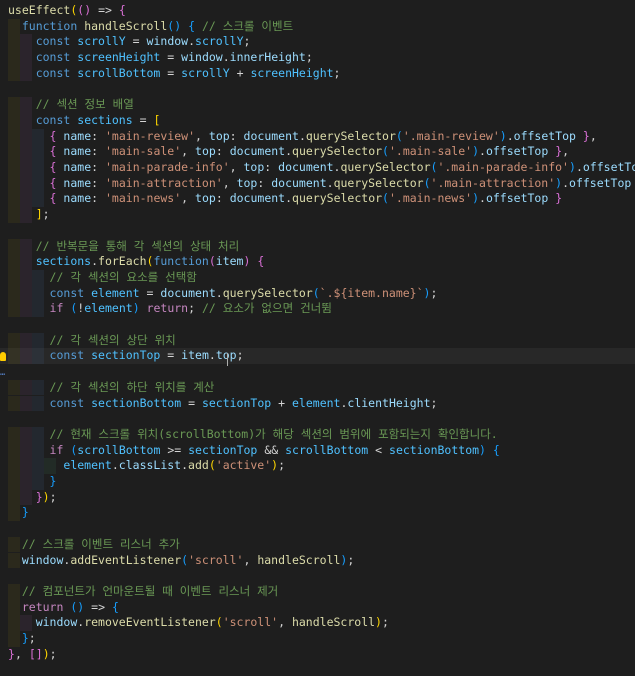  I want to click on text-cursor, so click(227, 359).